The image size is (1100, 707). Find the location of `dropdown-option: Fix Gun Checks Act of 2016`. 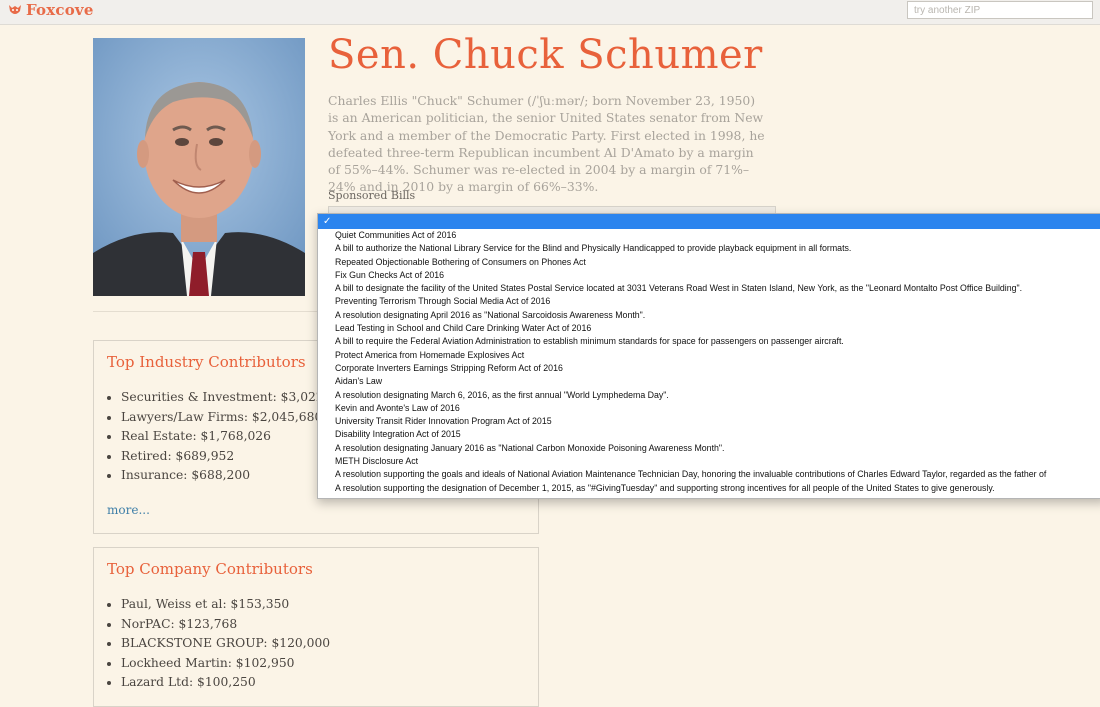

dropdown-option: Fix Gun Checks Act of 2016 is located at coordinates (709, 275).